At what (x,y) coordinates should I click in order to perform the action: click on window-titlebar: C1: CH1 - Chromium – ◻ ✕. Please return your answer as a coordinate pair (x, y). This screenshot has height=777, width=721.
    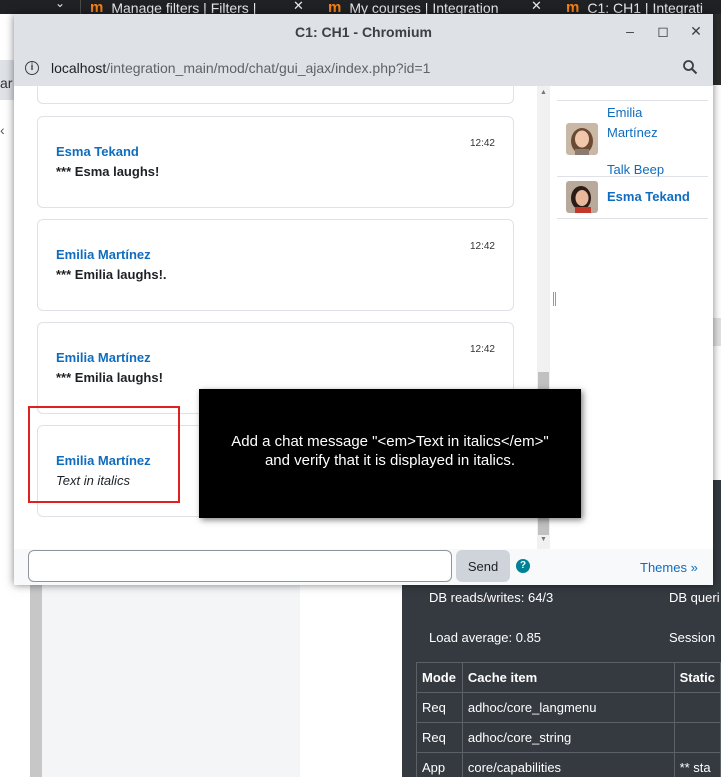
    Looking at the image, I should click on (363, 32).